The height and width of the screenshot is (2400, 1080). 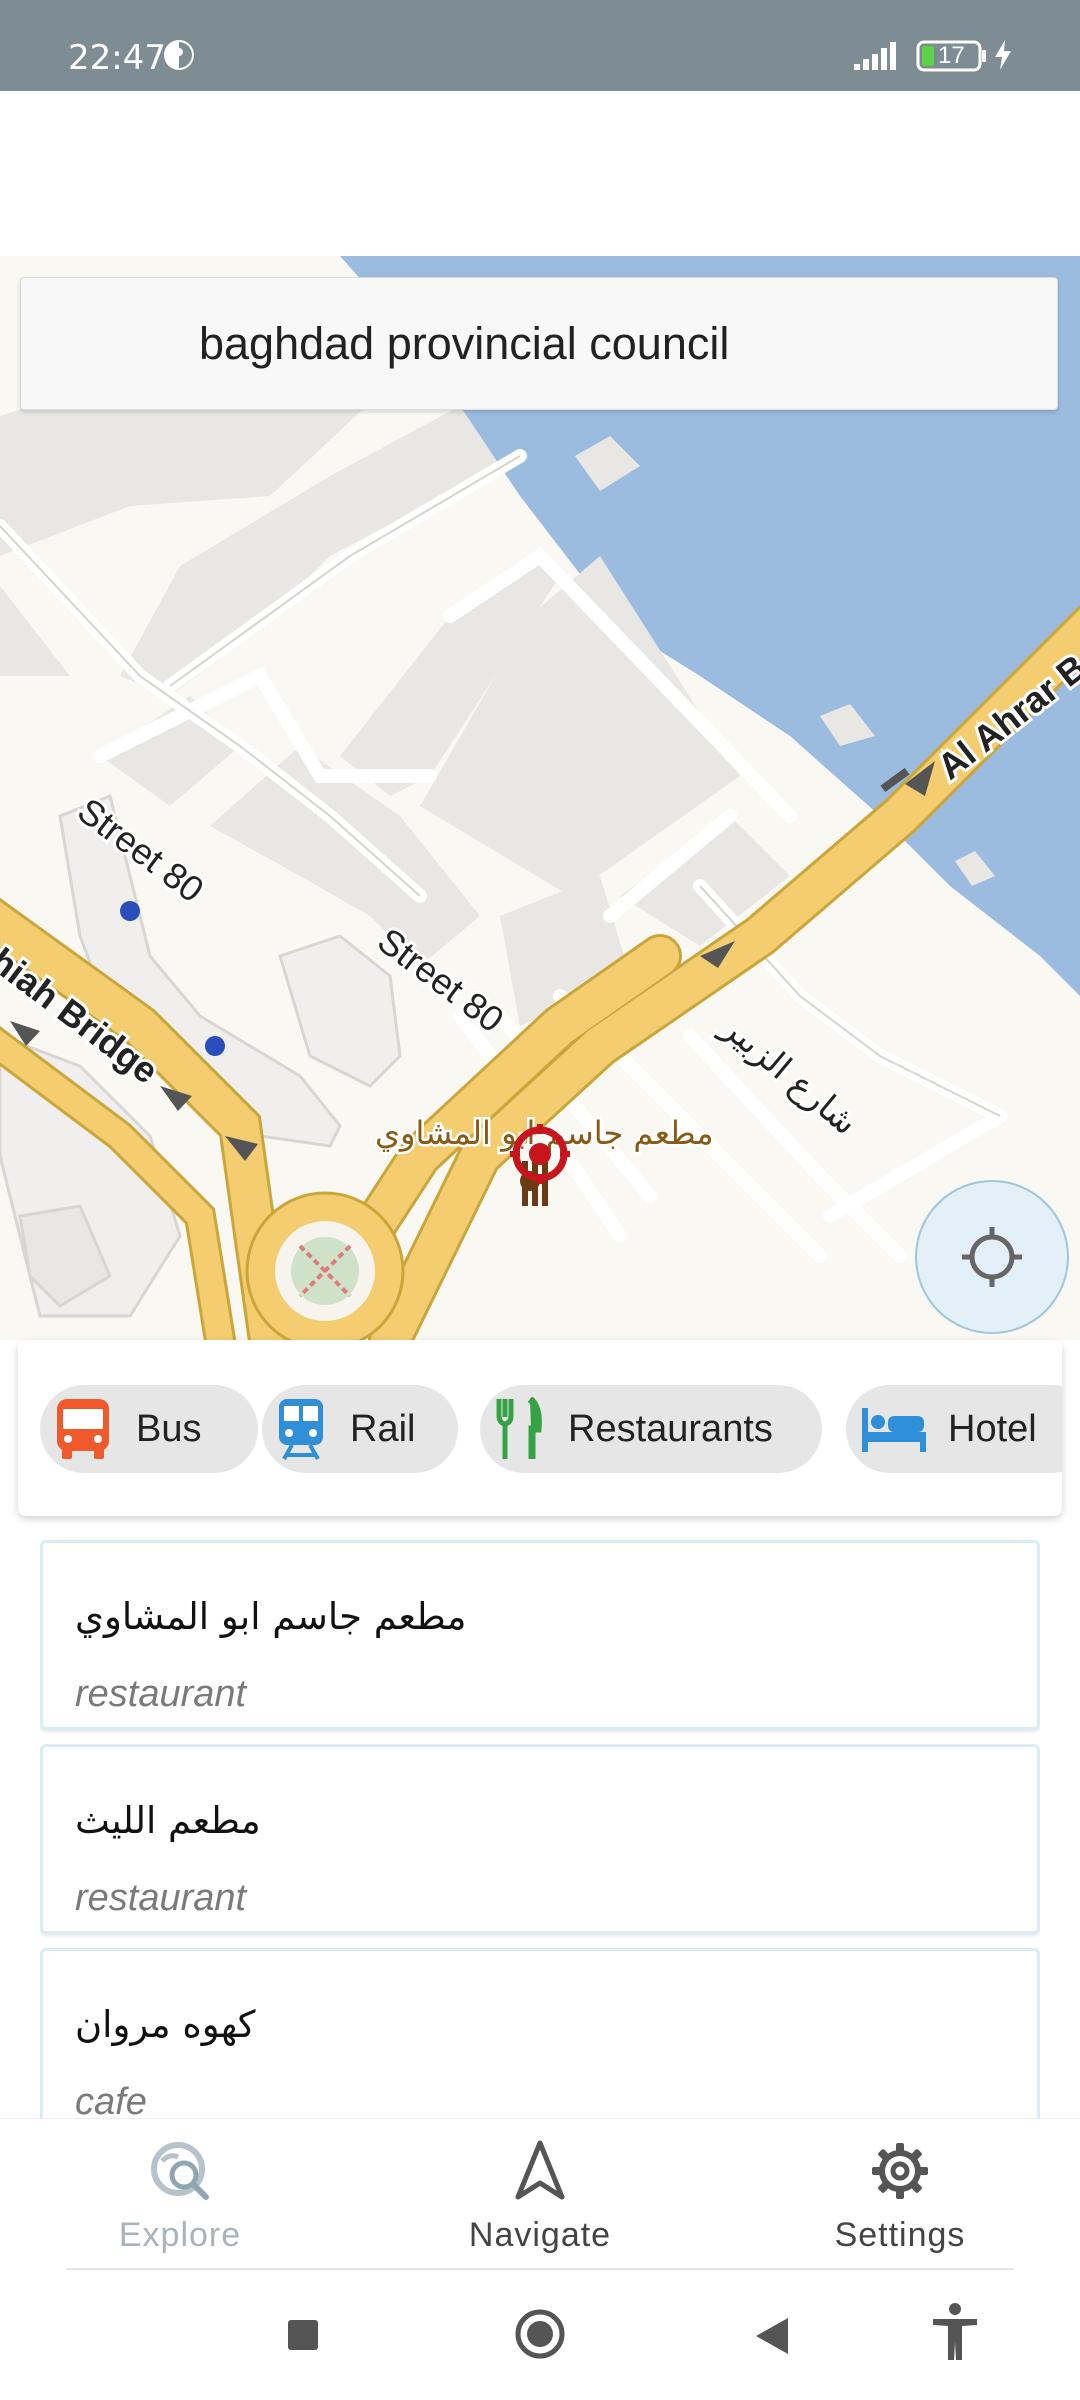 What do you see at coordinates (992, 1428) in the screenshot?
I see `chip-hotel-label: Hotel` at bounding box center [992, 1428].